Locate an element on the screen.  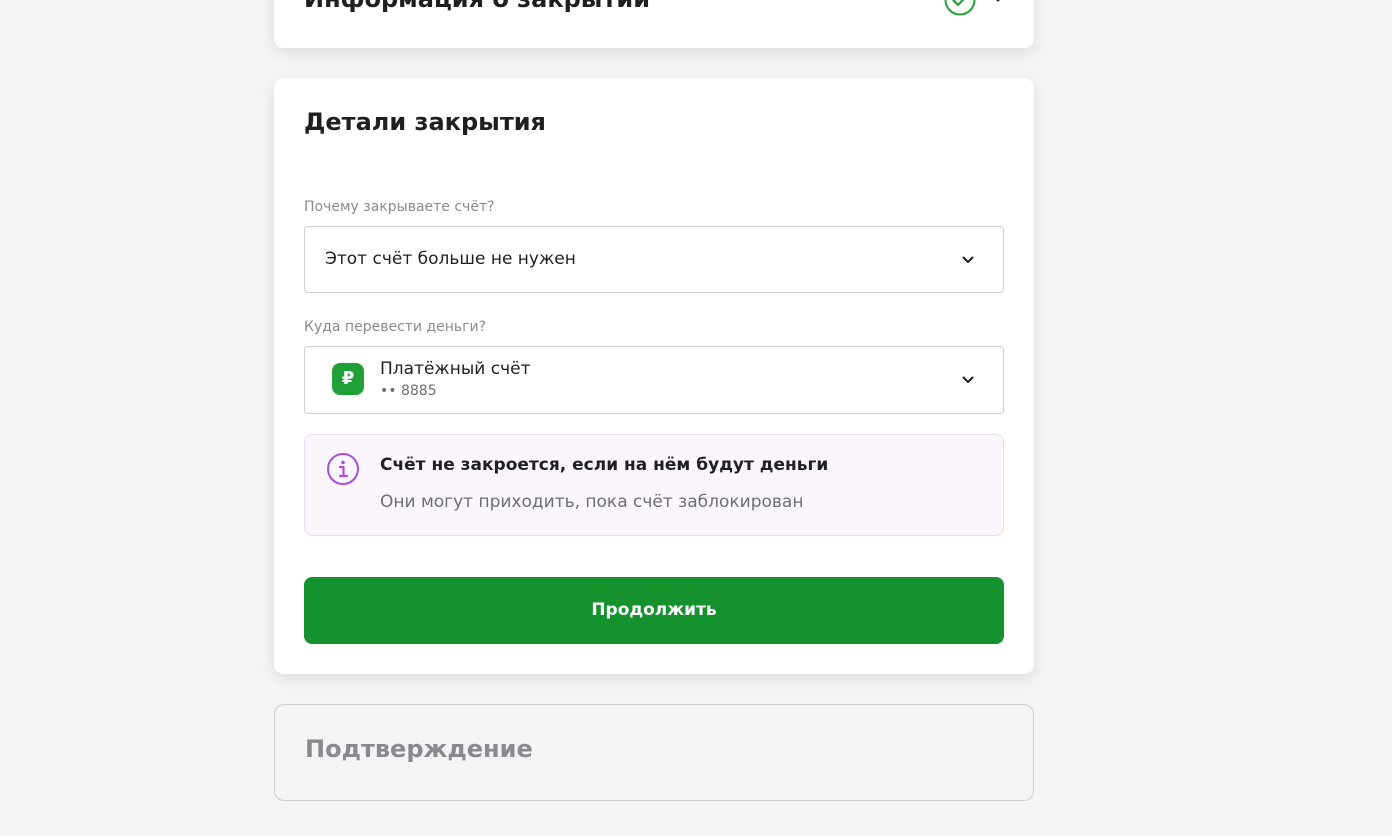
check-circle-icon is located at coordinates (960, 8).